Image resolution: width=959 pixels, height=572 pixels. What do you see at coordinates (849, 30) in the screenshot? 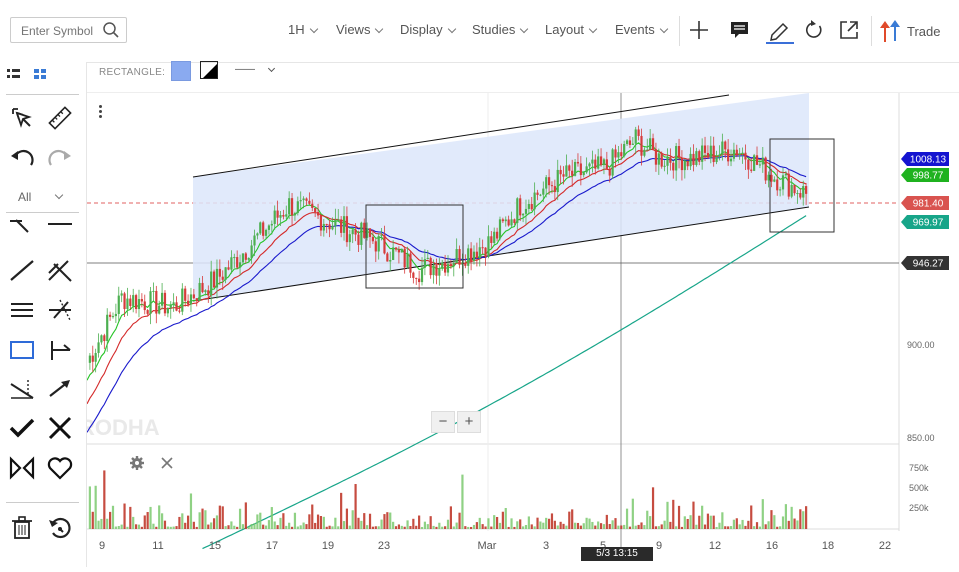
I see `popout-icon` at bounding box center [849, 30].